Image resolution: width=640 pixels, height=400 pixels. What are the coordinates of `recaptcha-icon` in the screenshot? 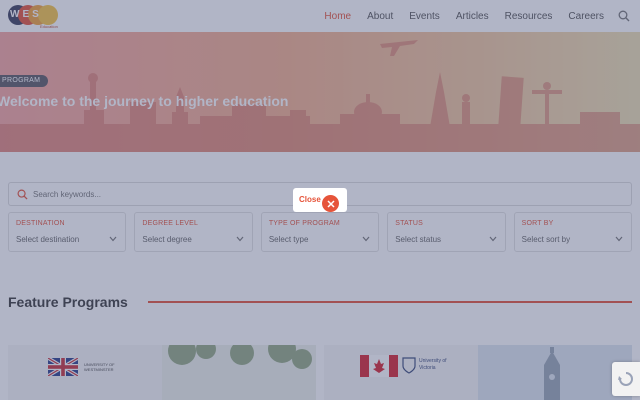 It's located at (625, 379).